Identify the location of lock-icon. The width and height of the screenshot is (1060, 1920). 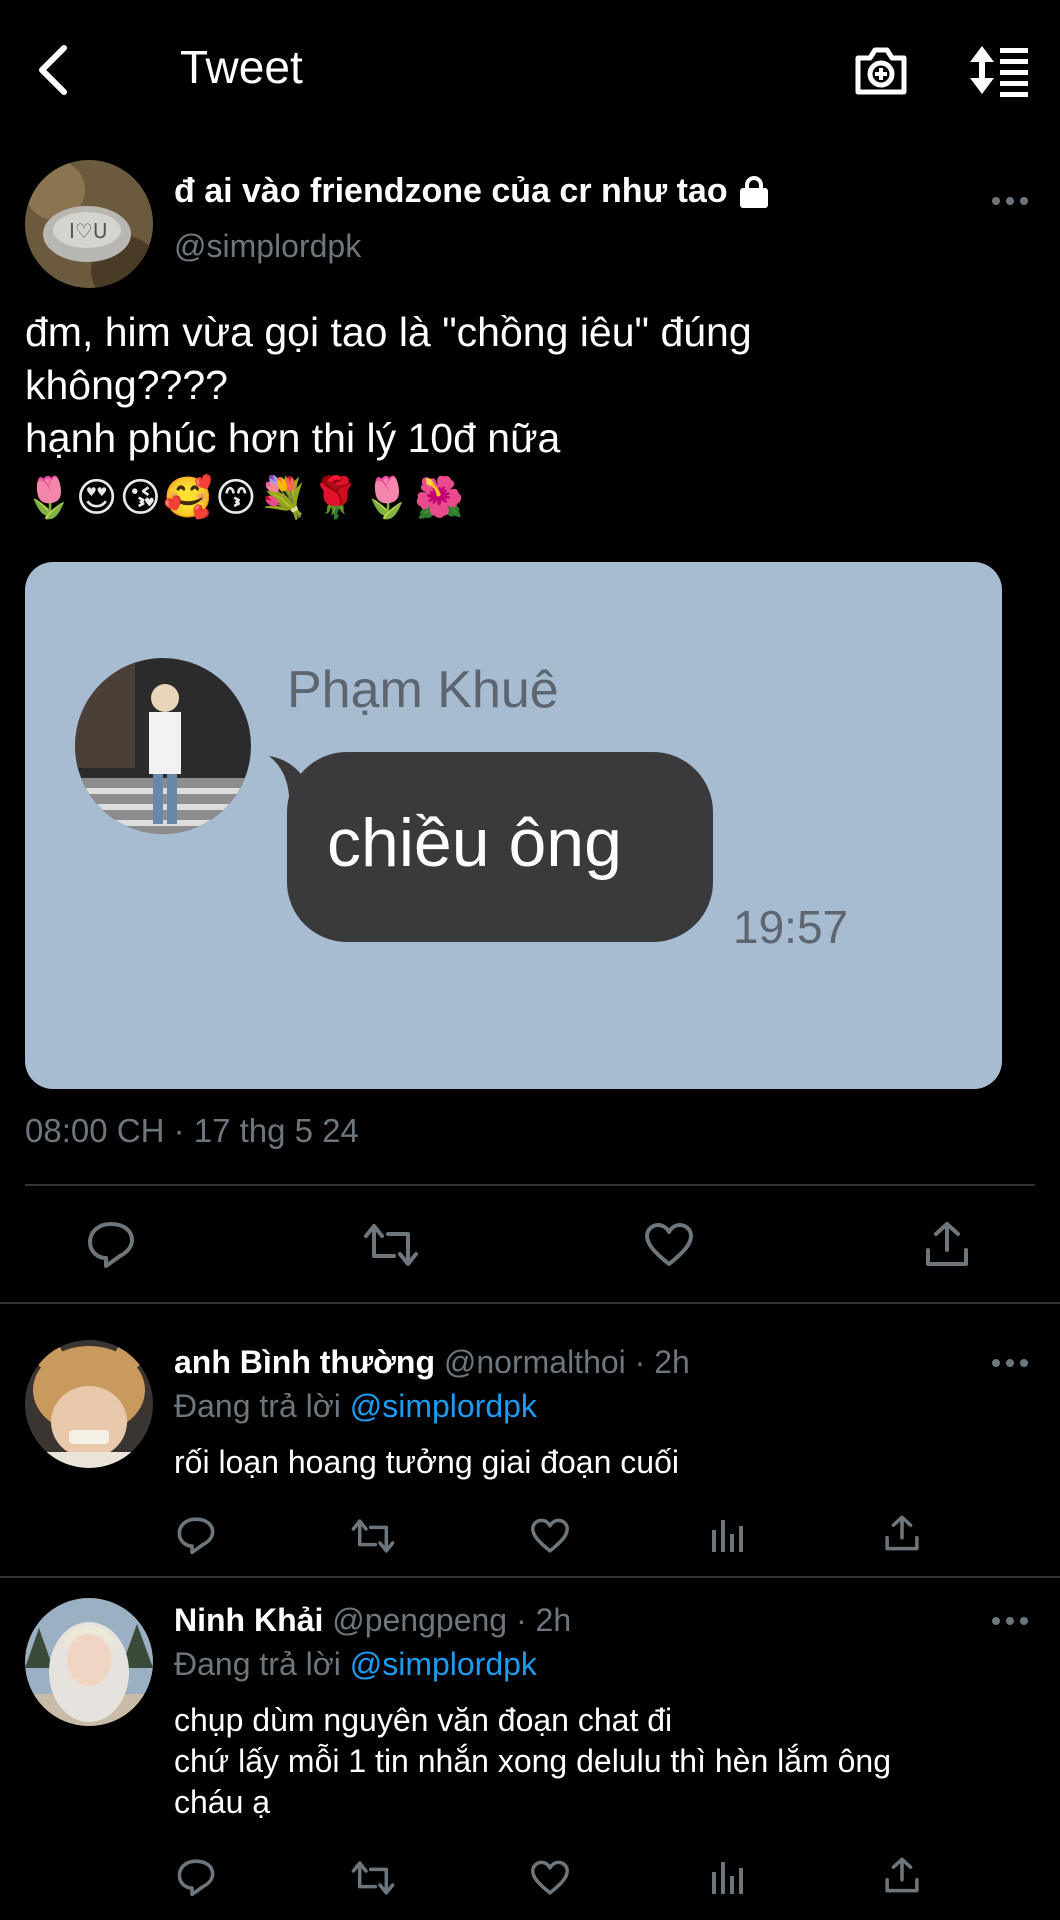
(753, 191).